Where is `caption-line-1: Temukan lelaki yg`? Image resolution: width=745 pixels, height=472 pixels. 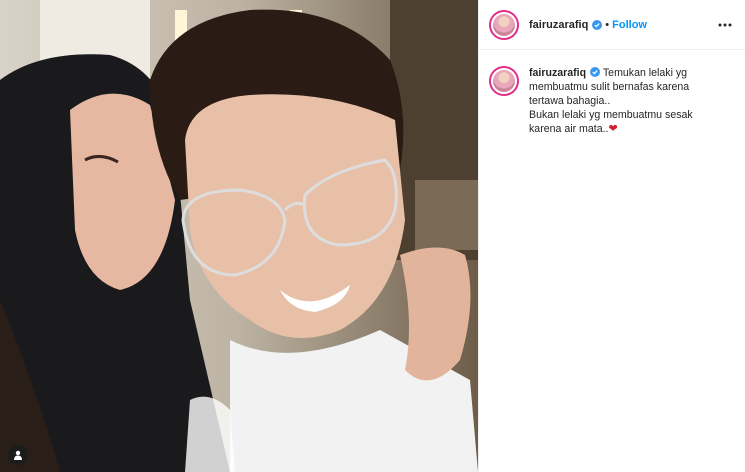
caption-line-1: Temukan lelaki yg is located at coordinates (645, 73).